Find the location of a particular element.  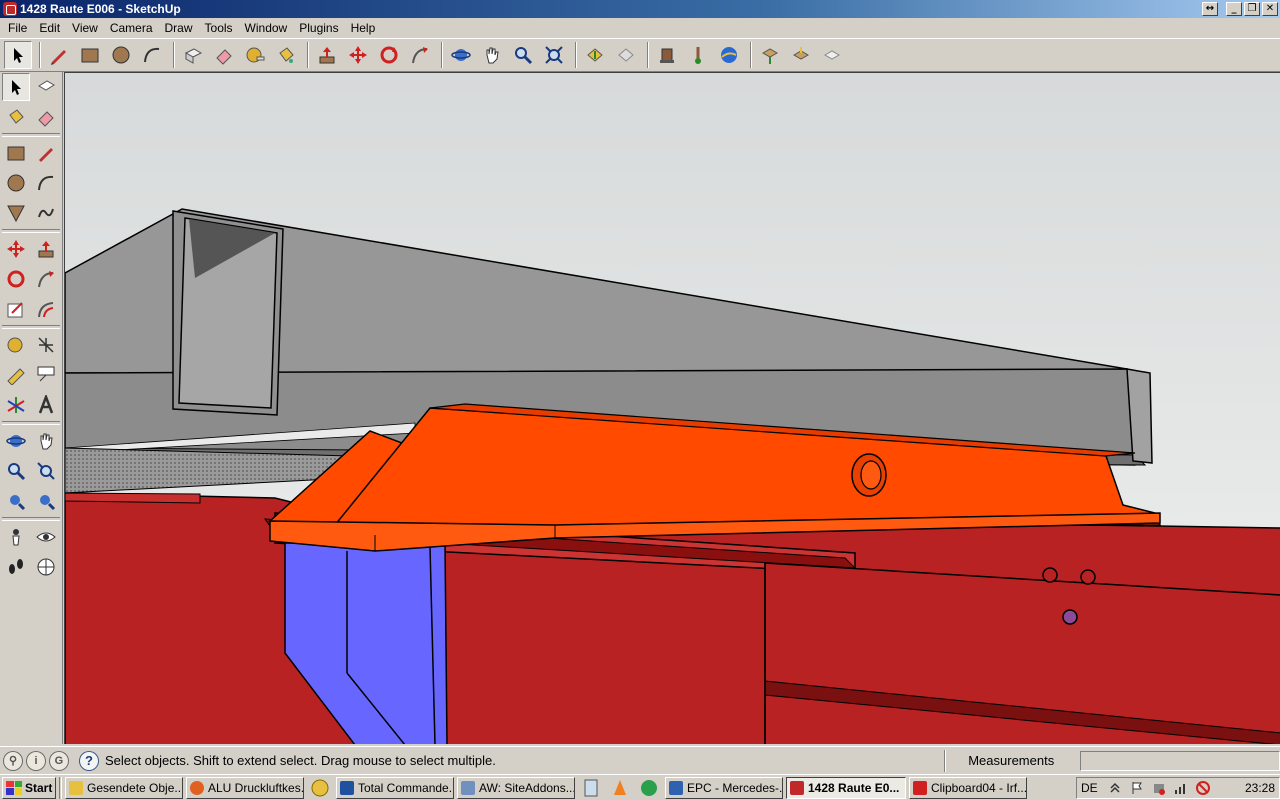

lt-arc-button is located at coordinates (46, 183).